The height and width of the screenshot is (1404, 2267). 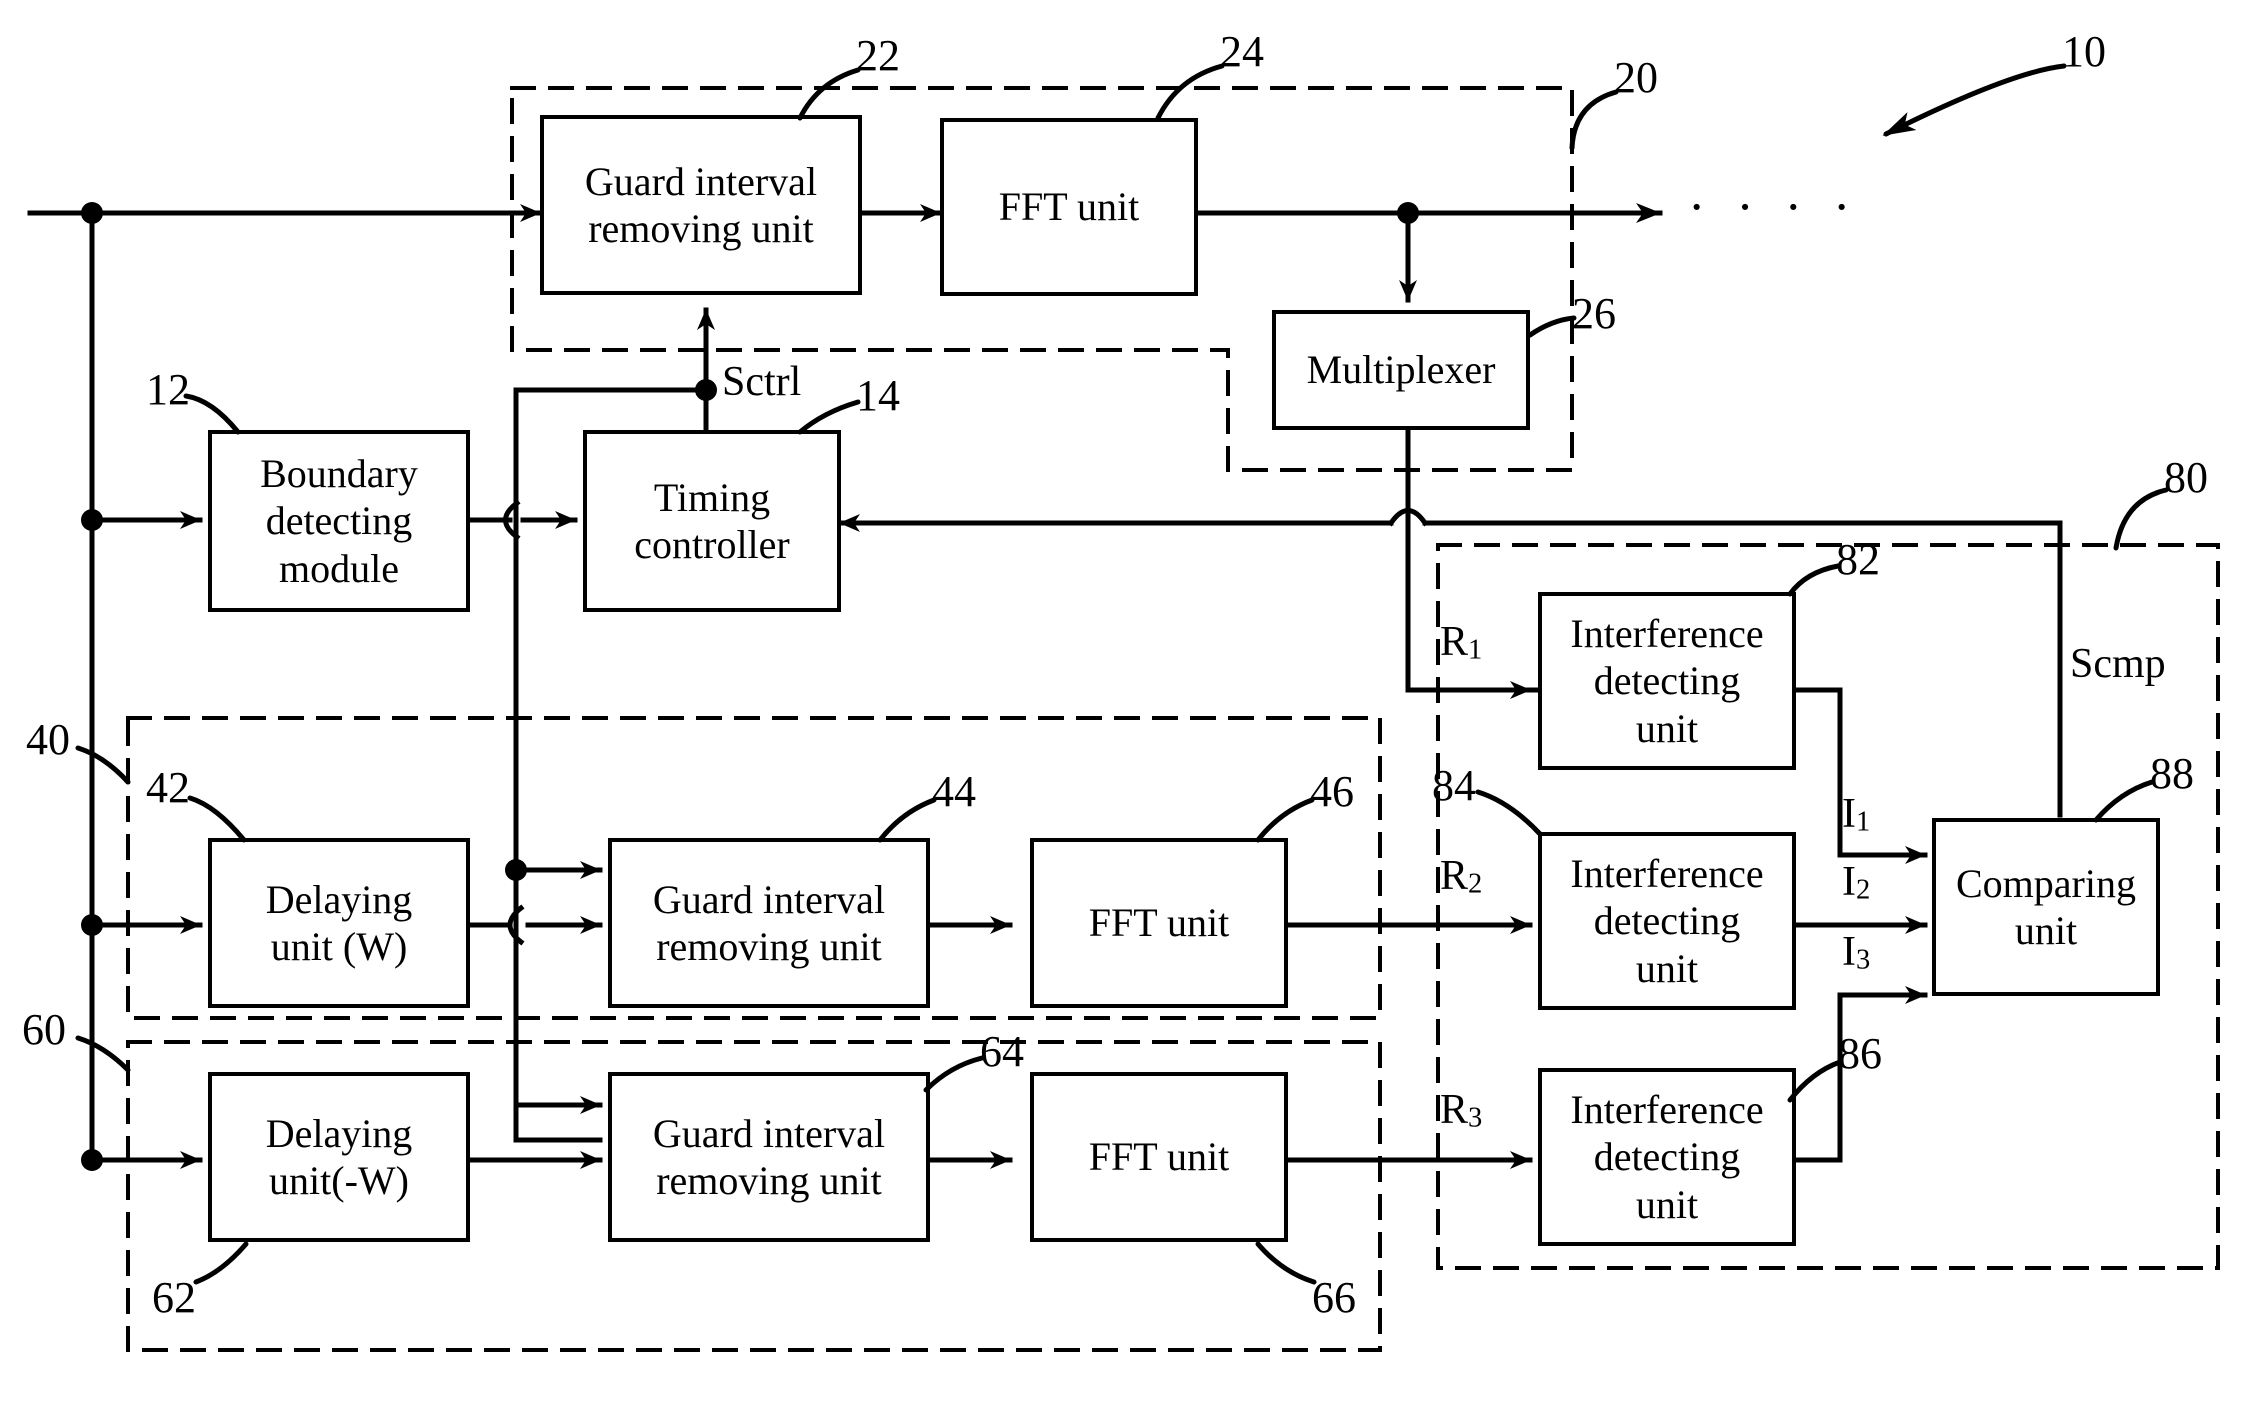 I want to click on signal-label-i1-text: I, so click(x=1849, y=814).